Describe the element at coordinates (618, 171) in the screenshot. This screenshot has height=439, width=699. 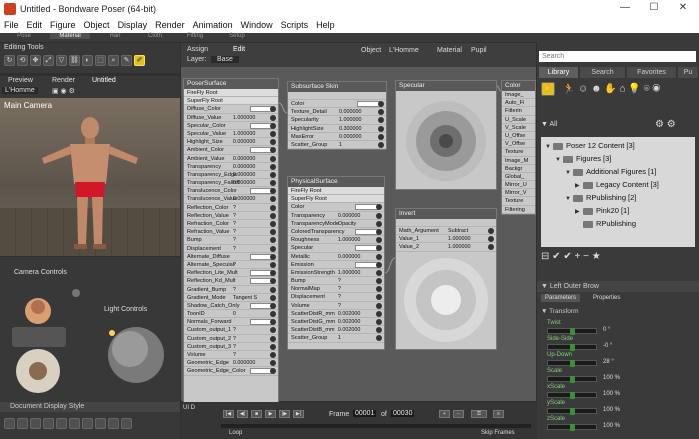
I see `library-tree-item: ▼ Additional Figures [1]` at that location.